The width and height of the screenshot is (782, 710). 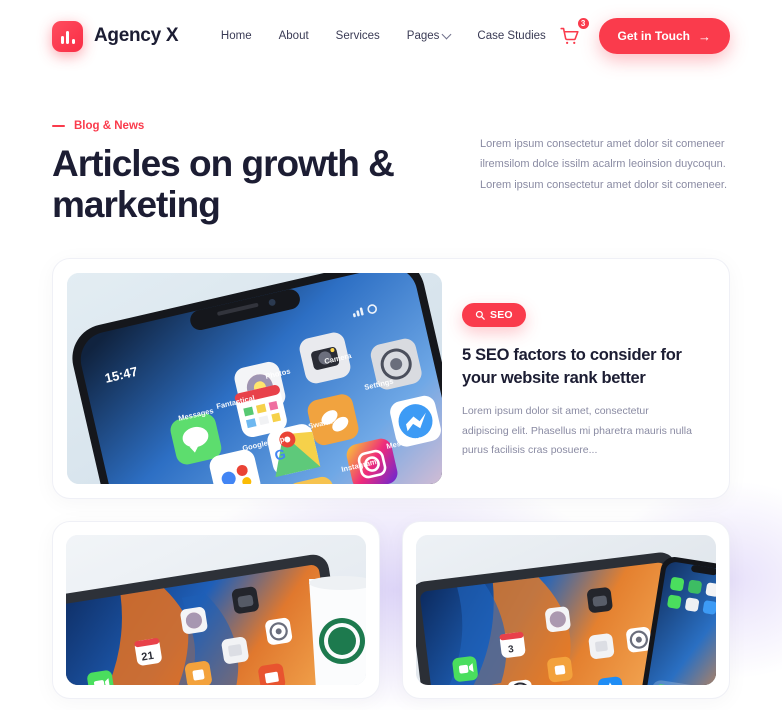 I want to click on header-actions: 3 Get in Touch →, so click(x=642, y=35).